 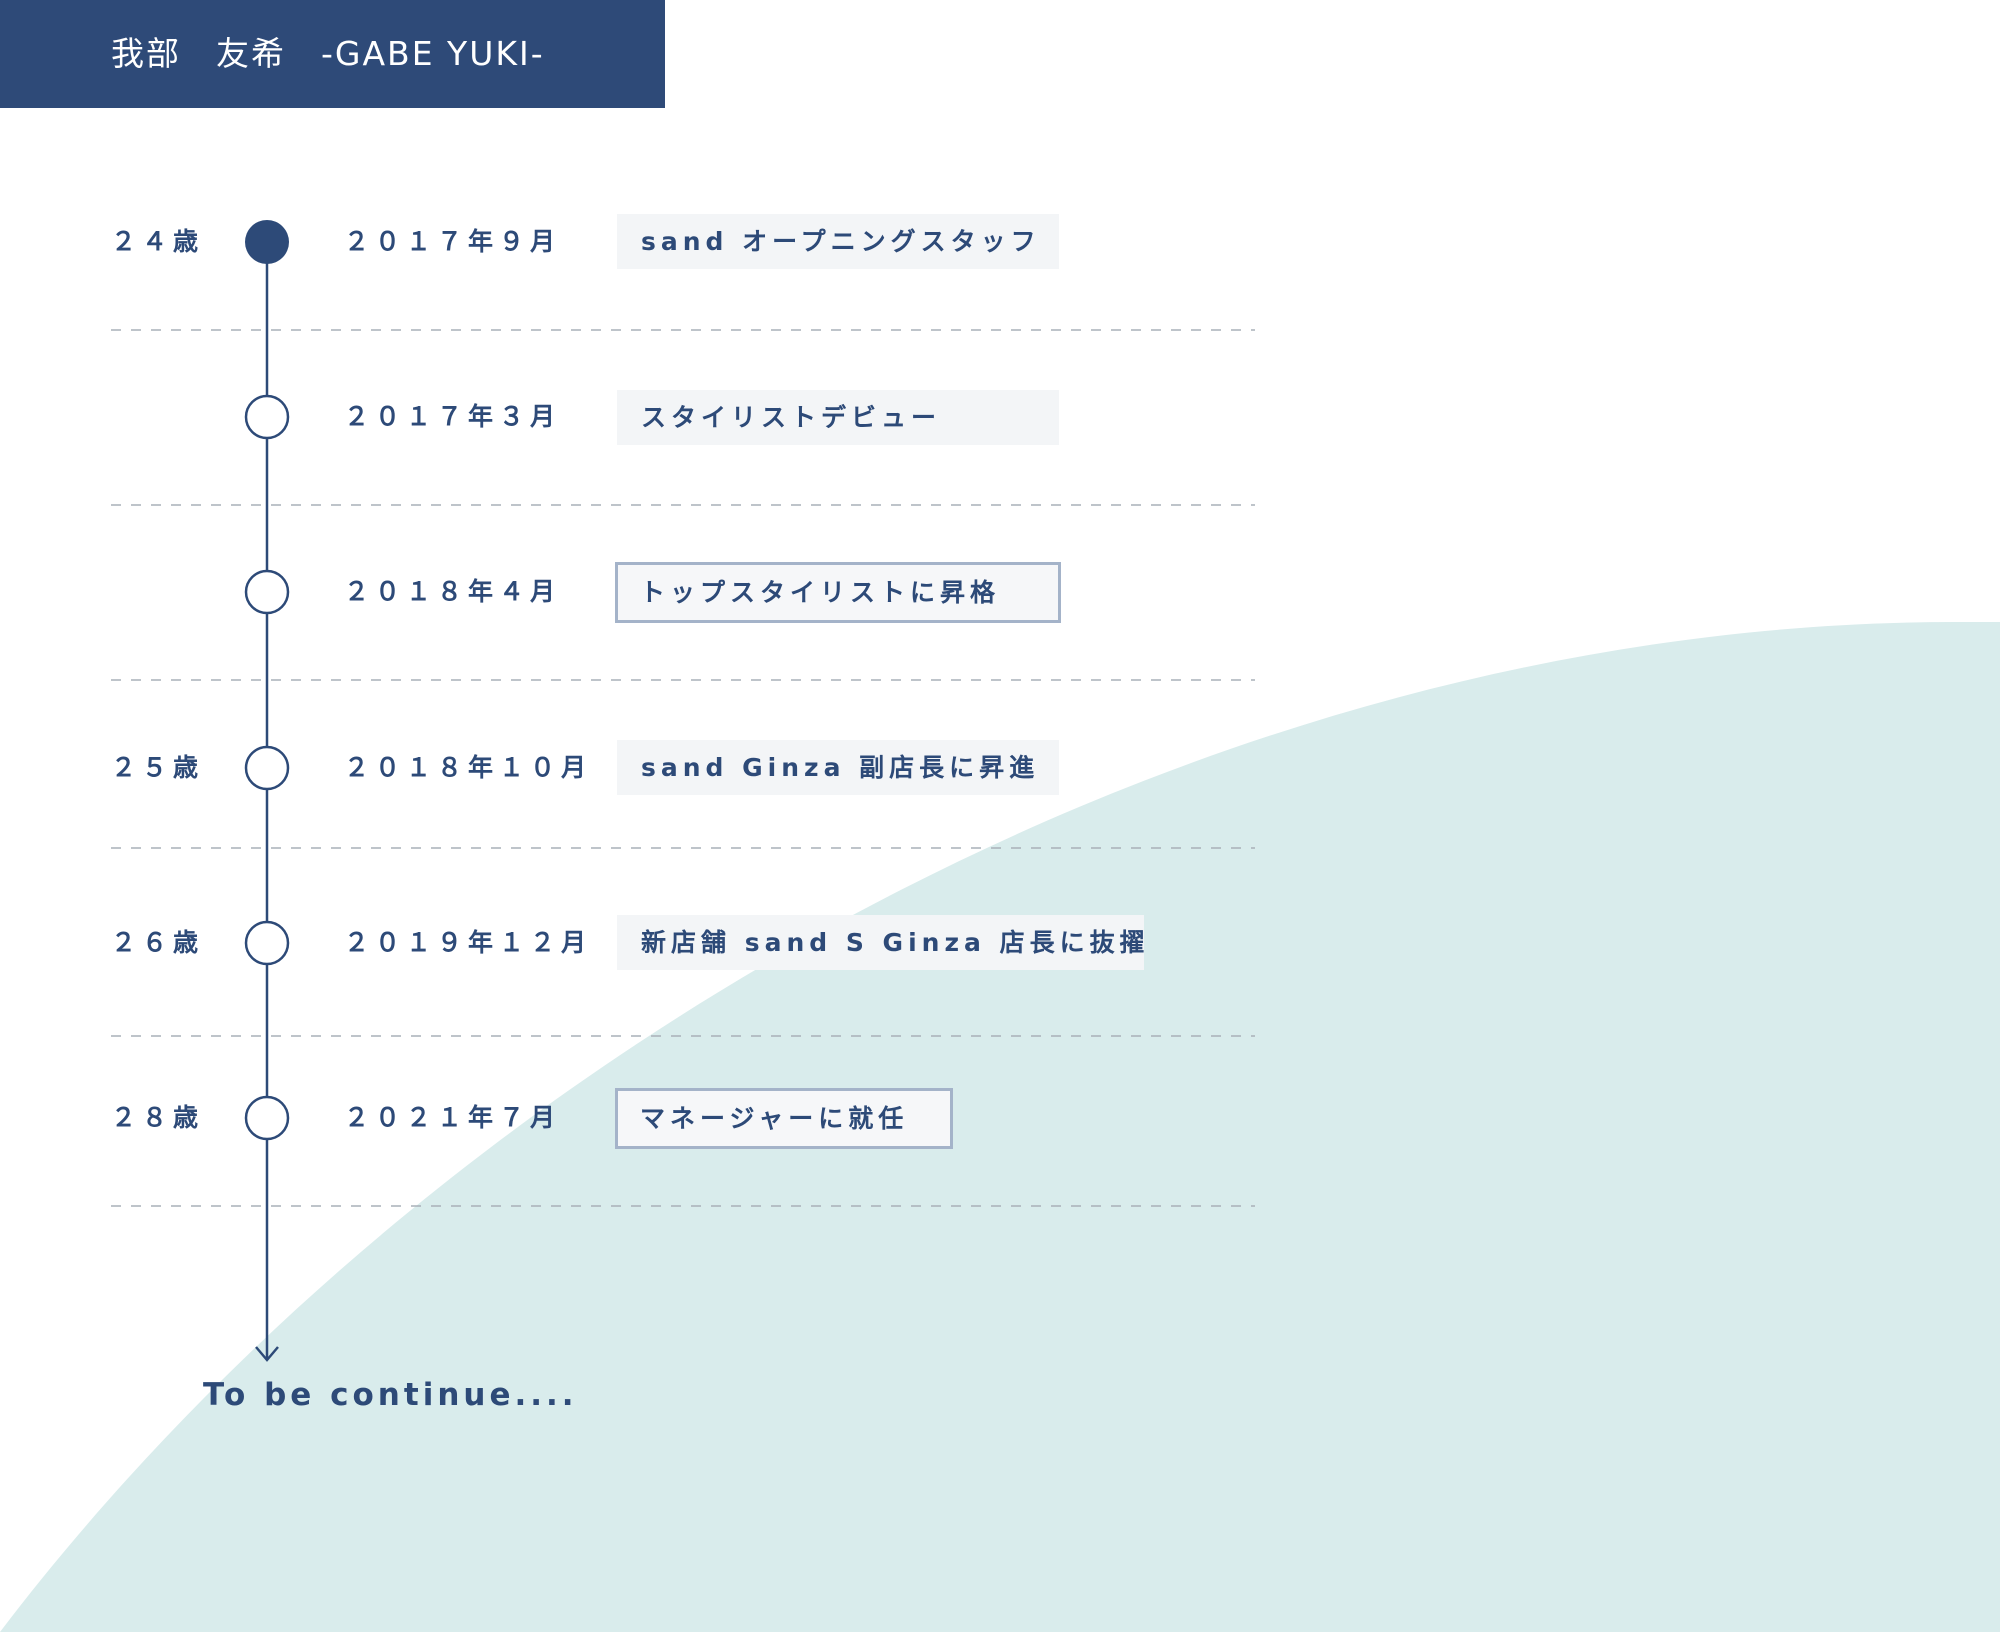 I want to click on timeline-dot-filled, so click(x=267, y=242).